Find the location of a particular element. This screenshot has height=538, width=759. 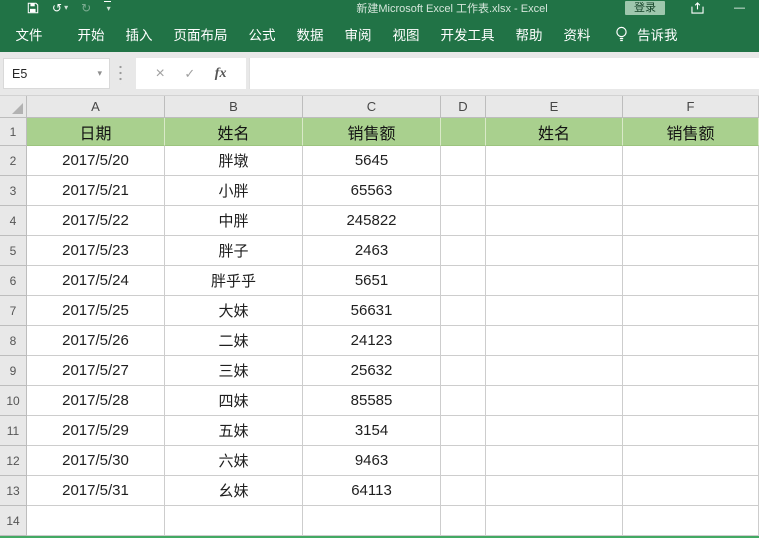

ribbon-tab-3: 页面布局 is located at coordinates (200, 34).